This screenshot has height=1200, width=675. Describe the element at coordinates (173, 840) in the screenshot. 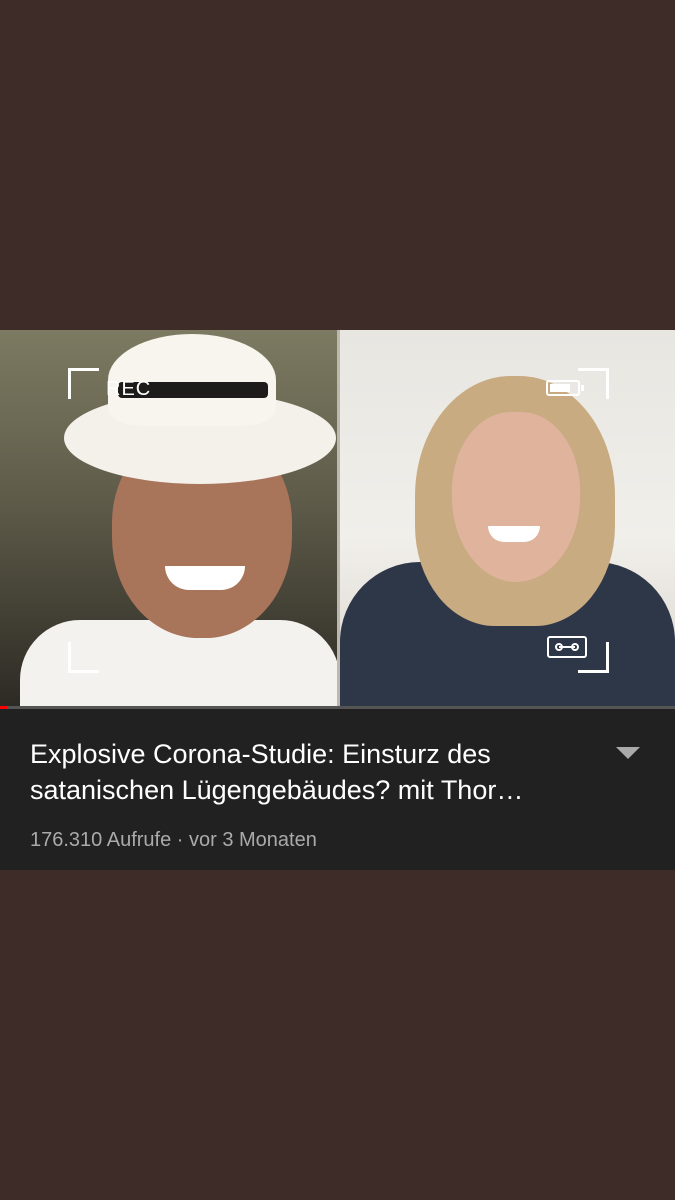

I see `video-meta: 176.310 Aufrufe · vor 3 Monaten` at that location.